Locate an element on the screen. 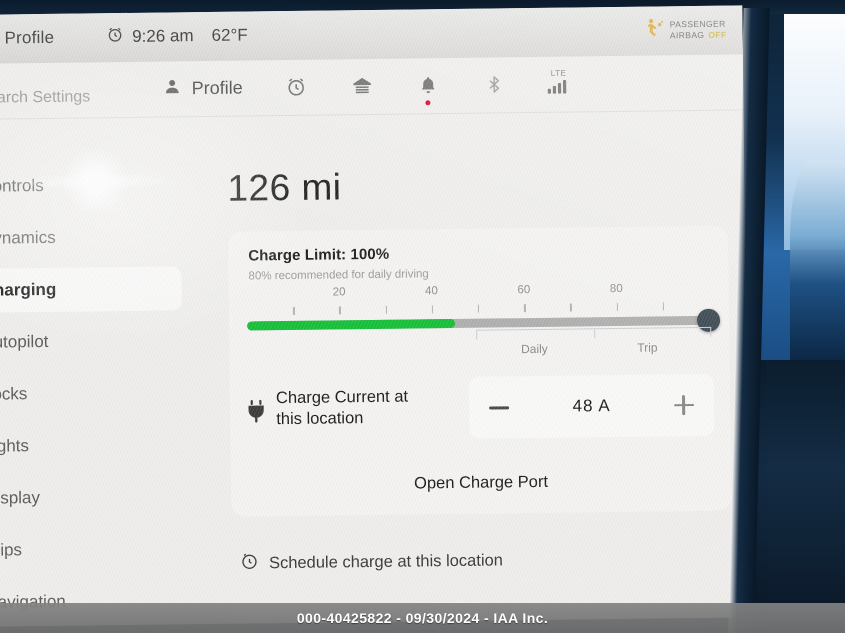 This screenshot has height=633, width=845. garage-door-icon is located at coordinates (362, 86).